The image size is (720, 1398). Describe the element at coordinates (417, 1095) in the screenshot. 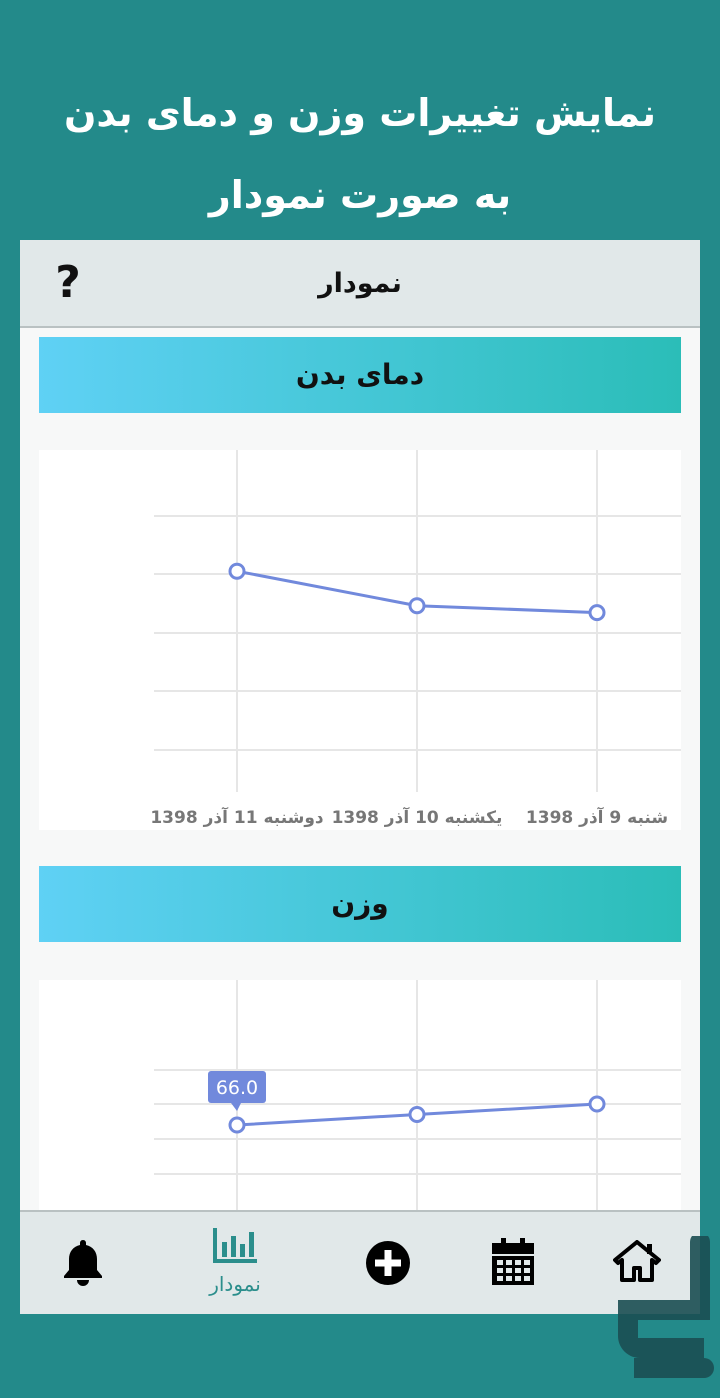

I see `weight-chart-svg: 66.0` at that location.